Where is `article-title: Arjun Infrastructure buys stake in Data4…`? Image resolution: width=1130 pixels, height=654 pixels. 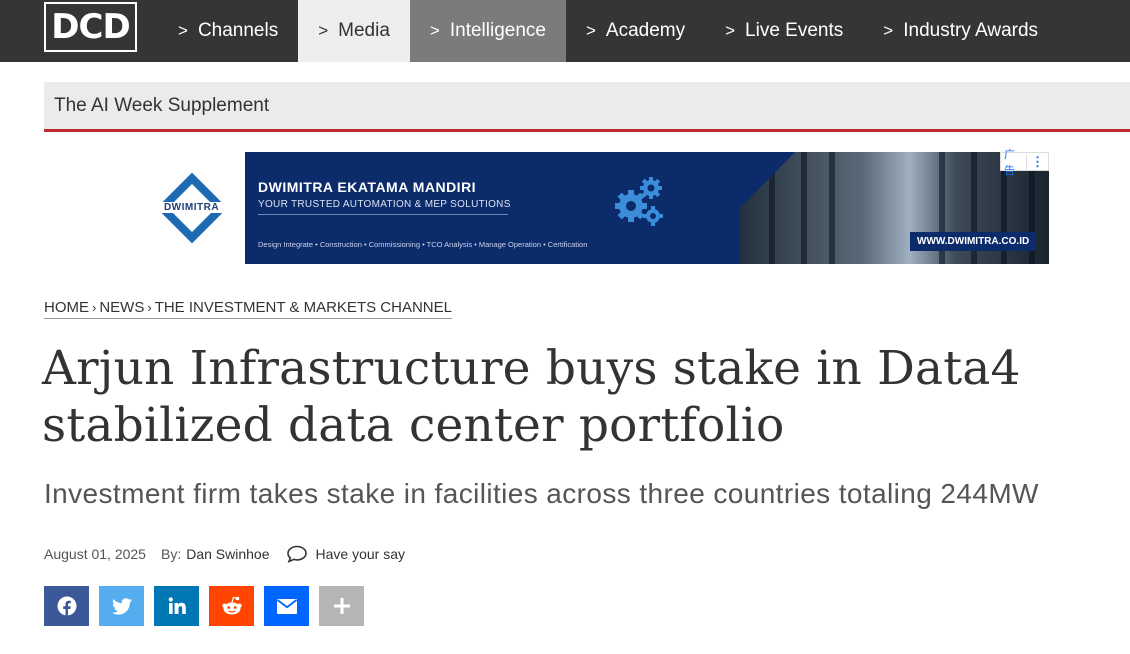
article-title: Arjun Infrastructure buys stake in Data4… is located at coordinates (531, 397).